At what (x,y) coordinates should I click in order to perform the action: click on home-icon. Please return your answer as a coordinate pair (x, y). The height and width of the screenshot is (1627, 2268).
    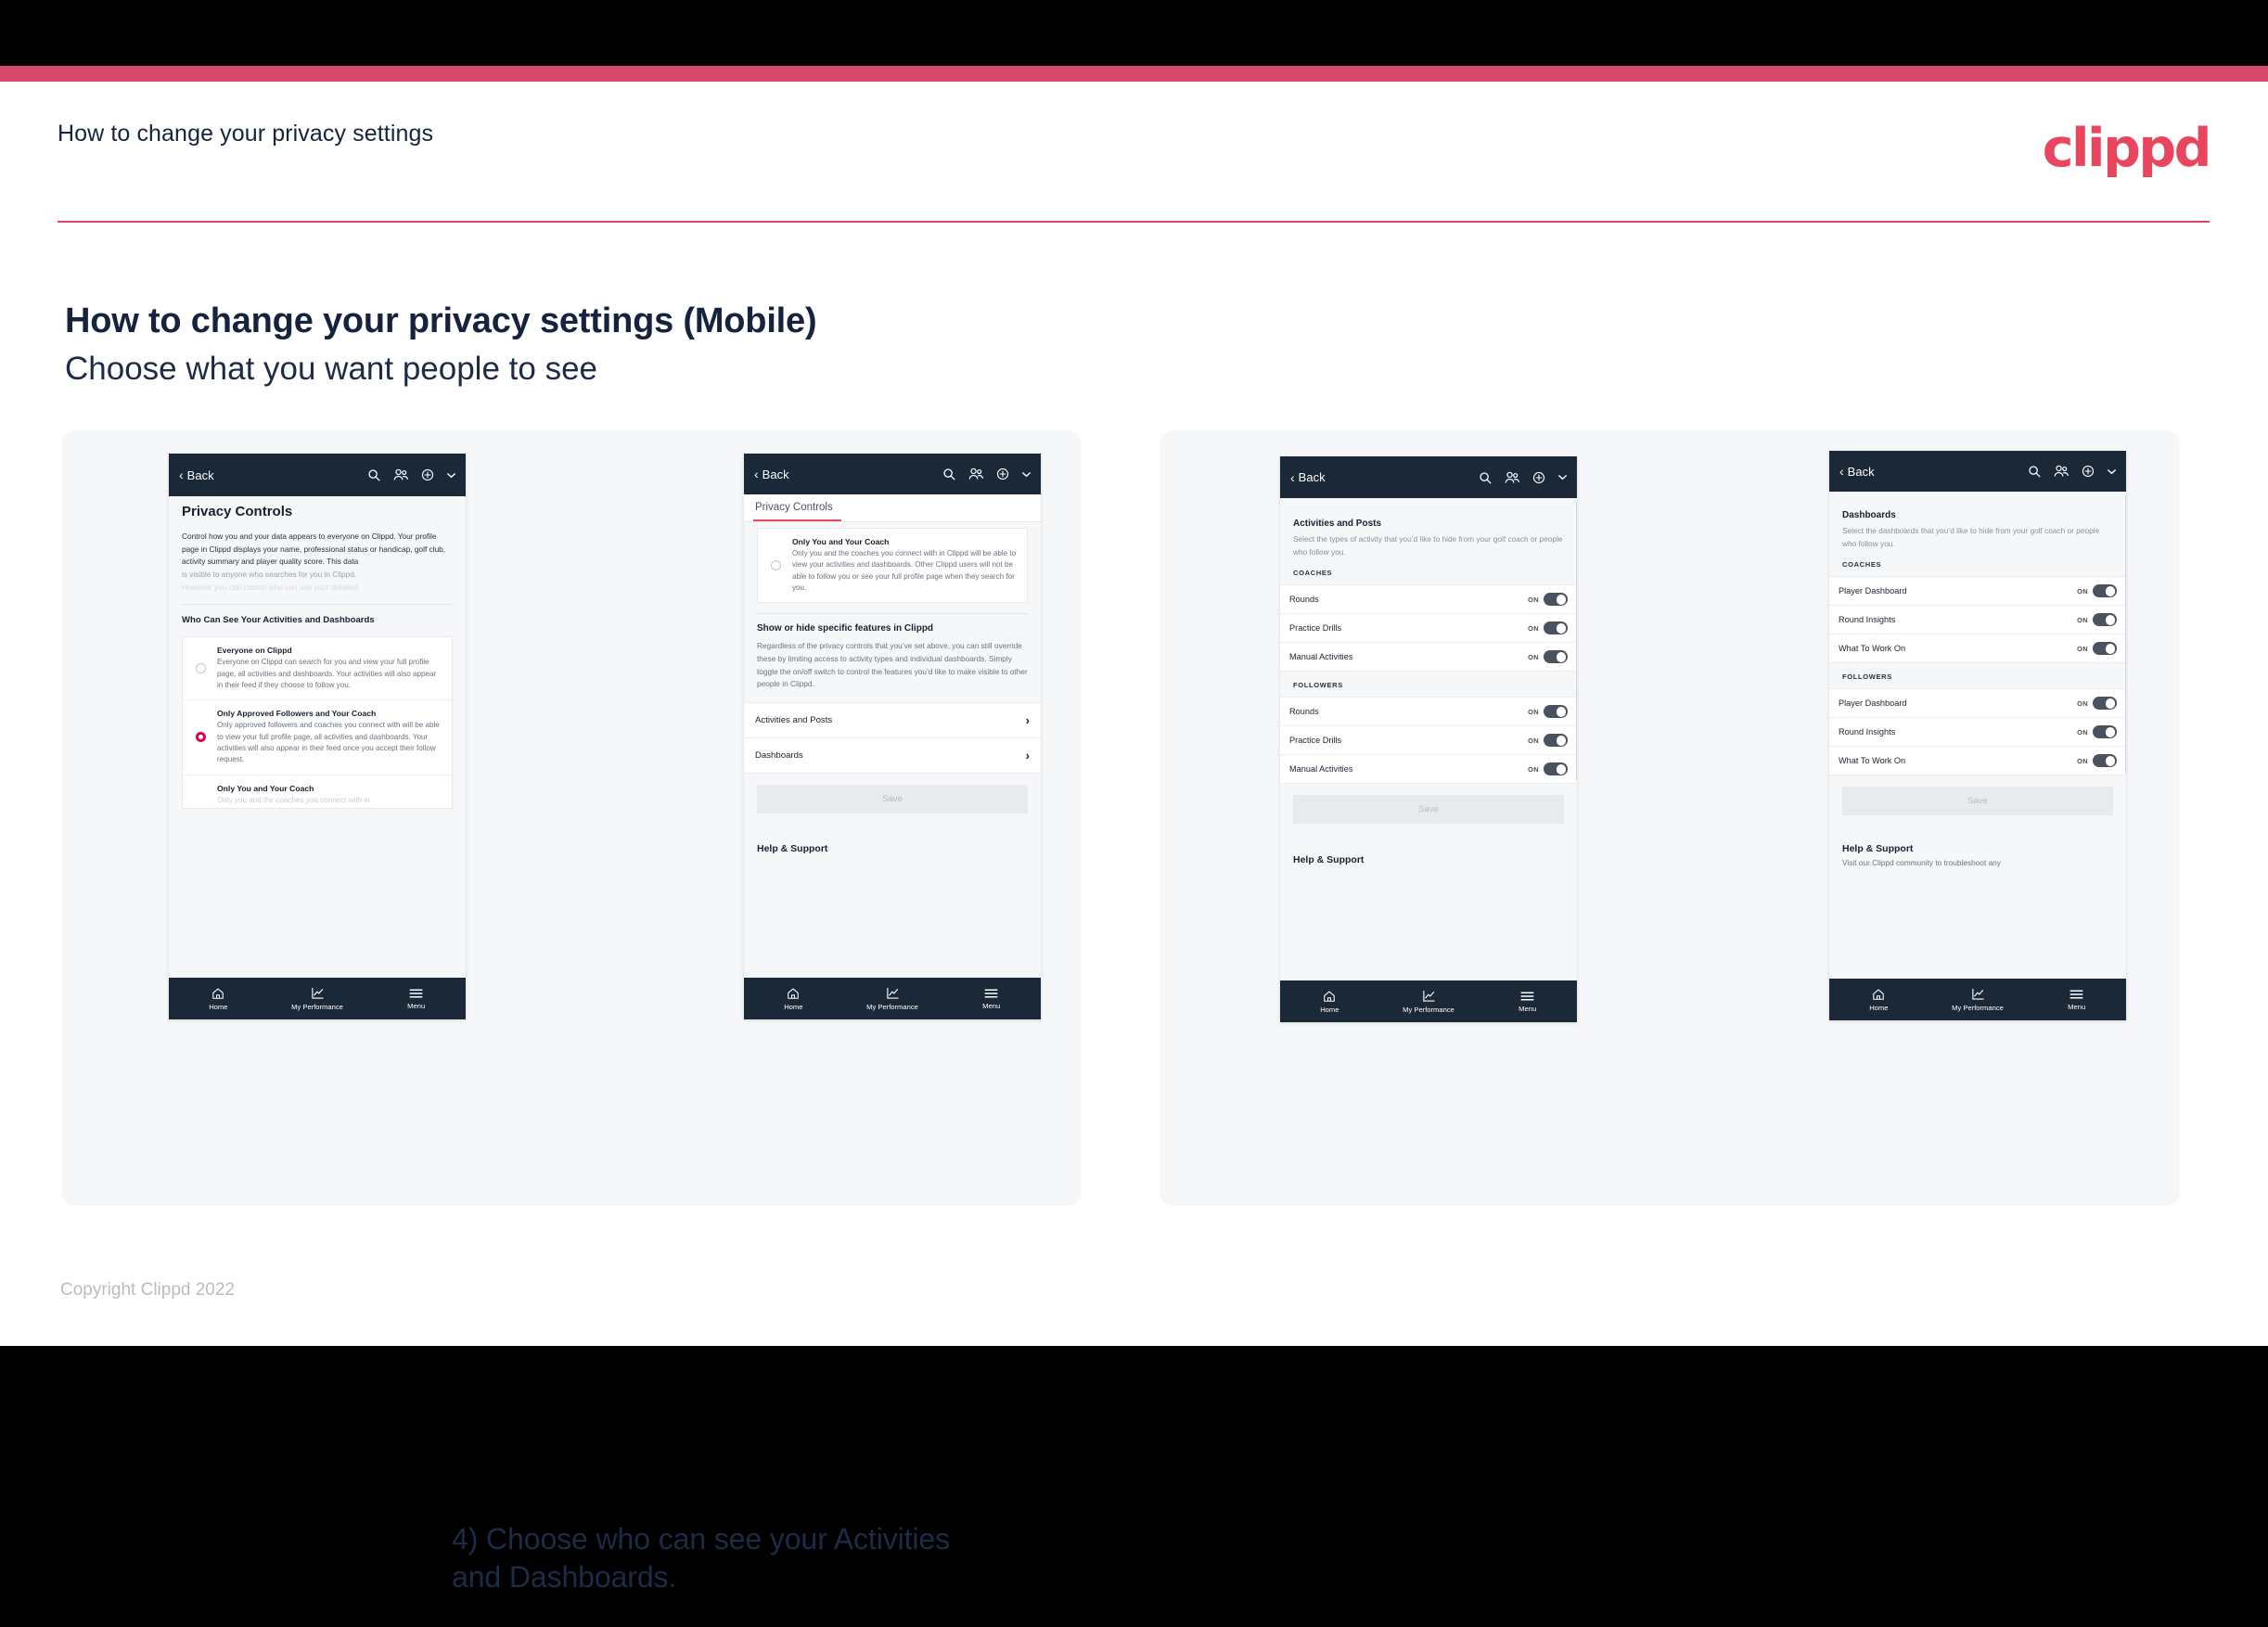
    Looking at the image, I should click on (1878, 994).